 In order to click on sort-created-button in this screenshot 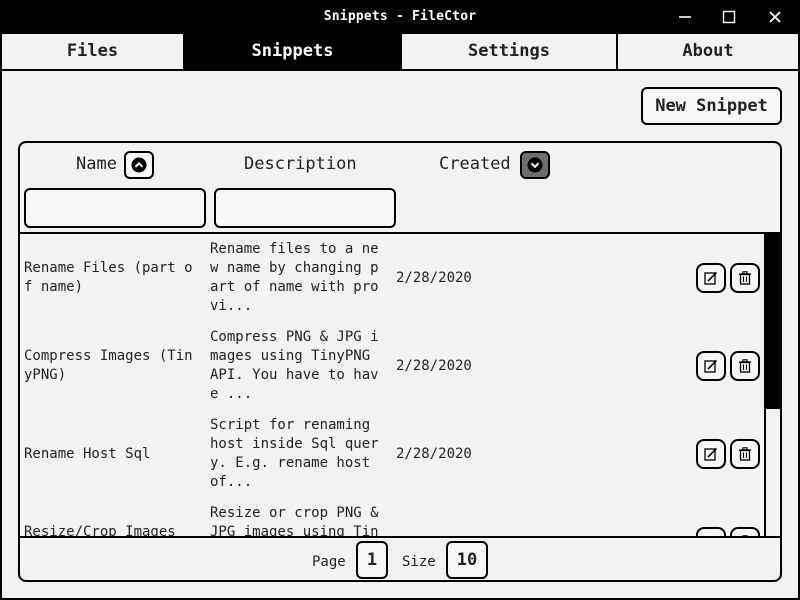, I will do `click(535, 165)`.